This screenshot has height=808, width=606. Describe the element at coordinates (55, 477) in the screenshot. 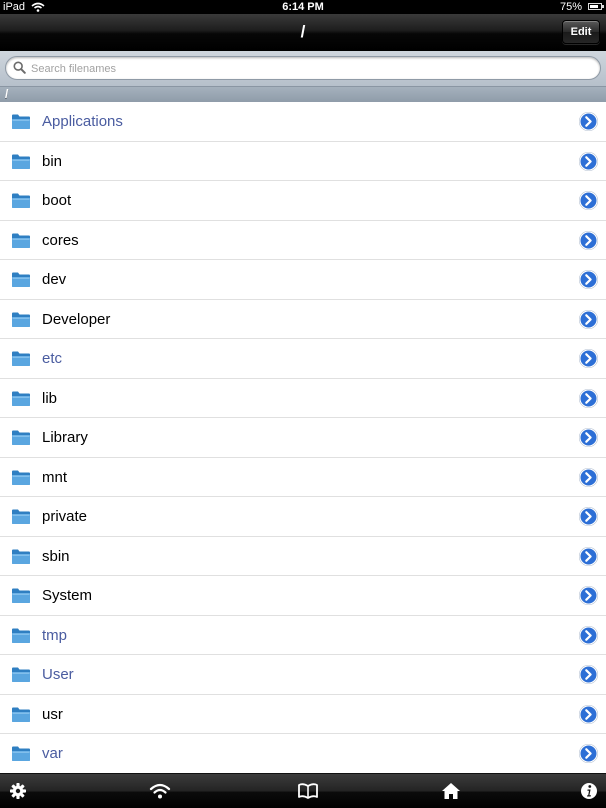

I see `file-name-label: mnt` at that location.